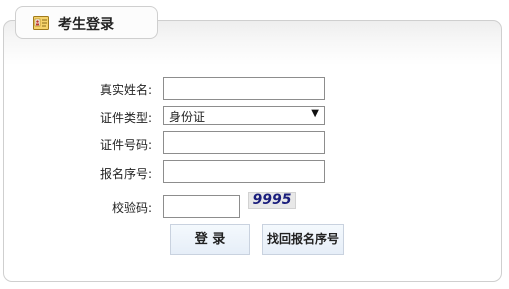 The image size is (509, 289). Describe the element at coordinates (41, 23) in the screenshot. I see `id-card-icon` at that location.